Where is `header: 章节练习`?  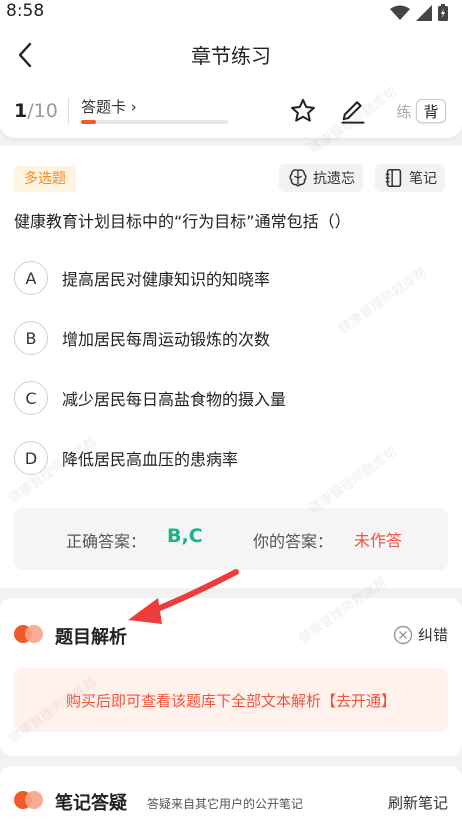 header: 章节练习 is located at coordinates (231, 54).